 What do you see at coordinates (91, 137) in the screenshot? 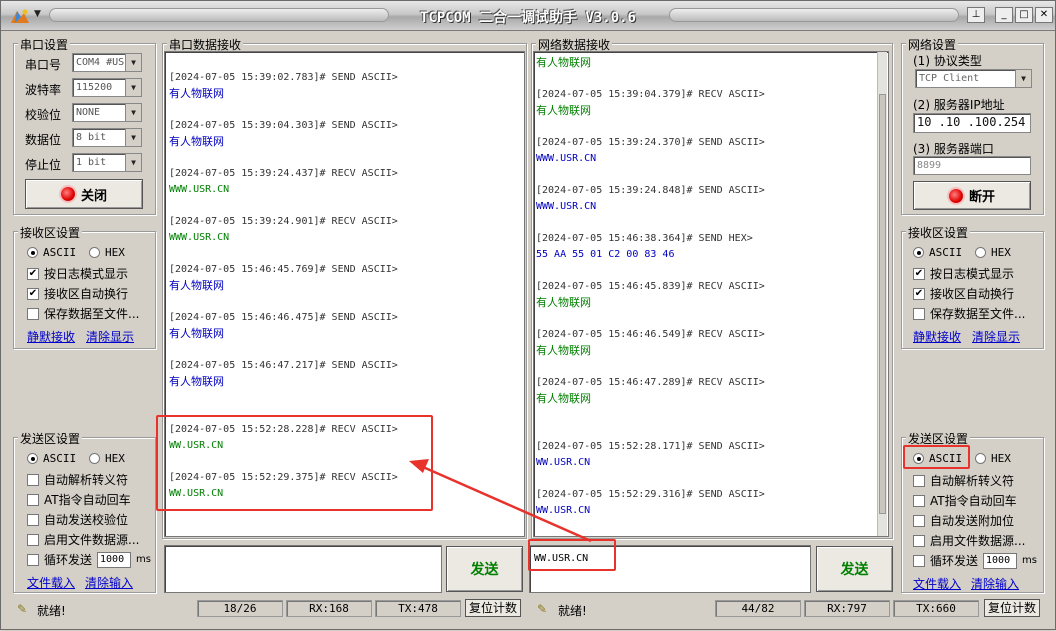
I see `databits-value: 8 bit` at bounding box center [91, 137].